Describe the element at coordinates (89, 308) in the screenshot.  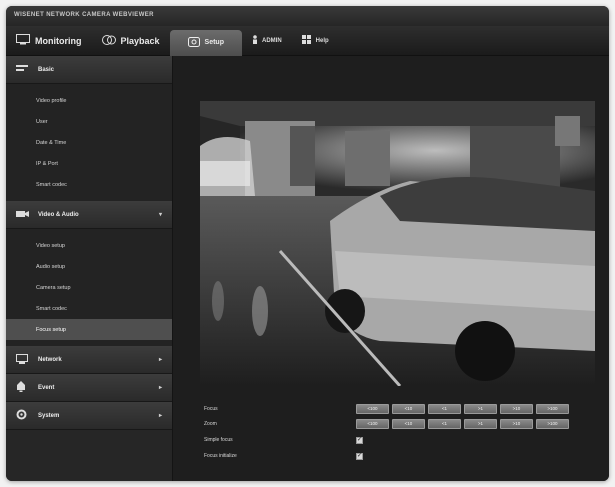
I see `sidebar-item-smart-codec-2: Smart codec` at that location.